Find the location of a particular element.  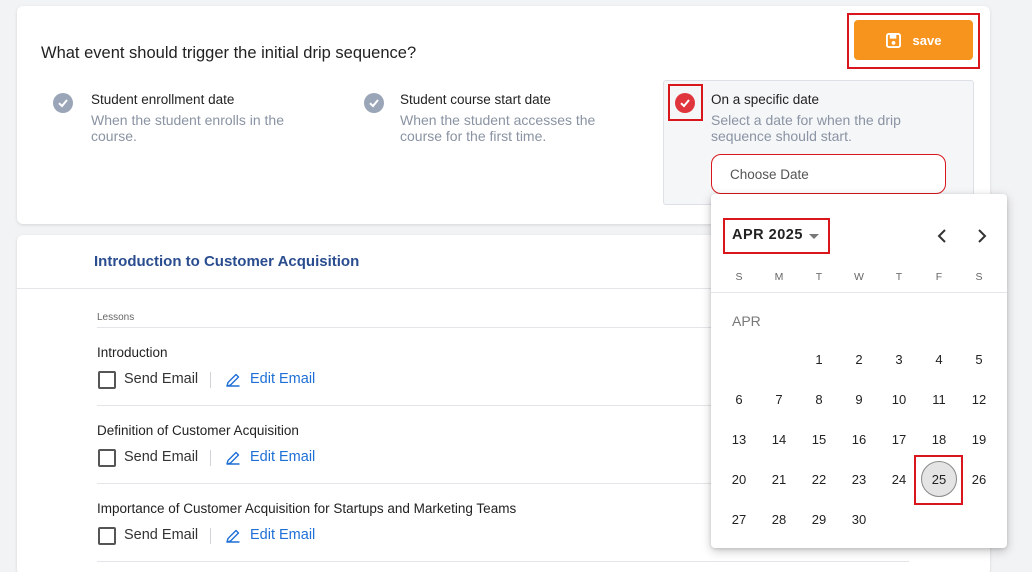

day-cell: 11 is located at coordinates (939, 399).